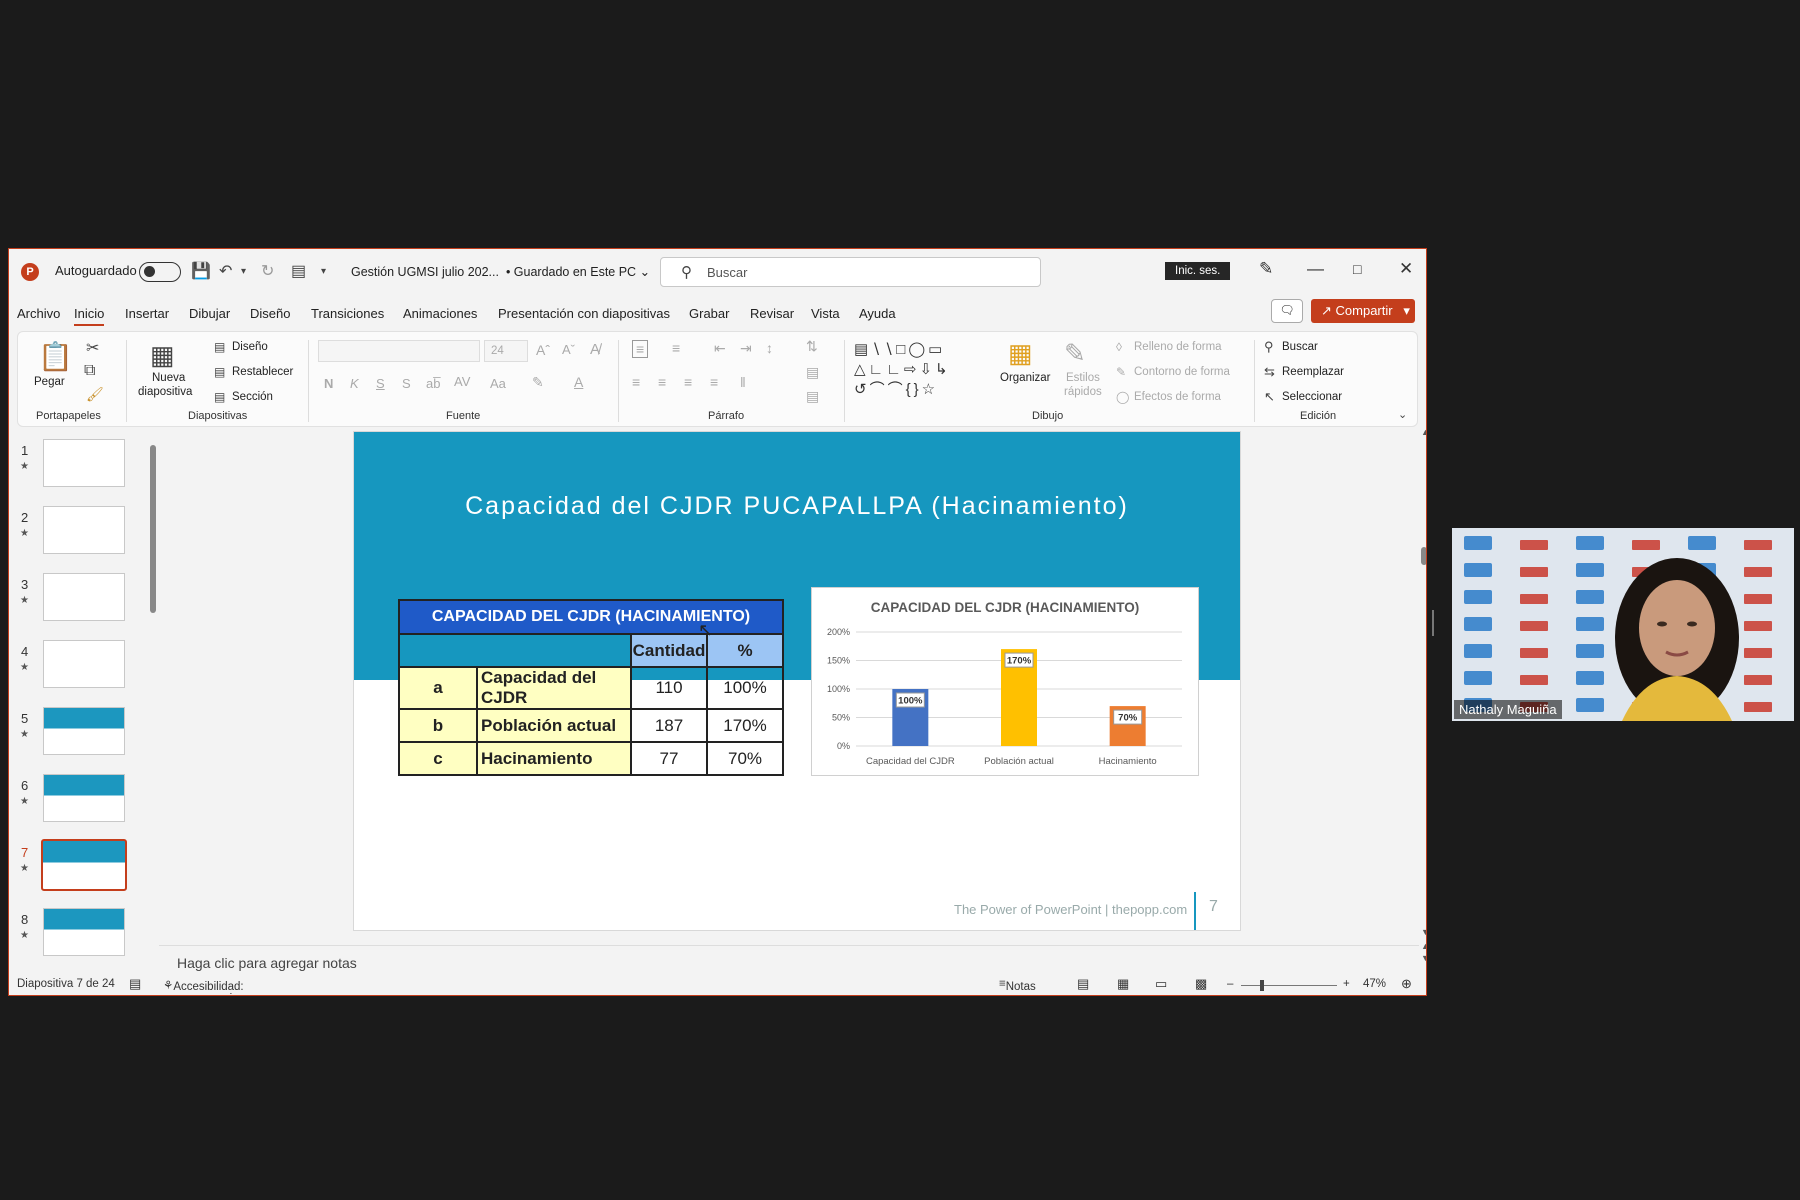  Describe the element at coordinates (812, 346) in the screenshot. I see `text-direction-icon: ⇅` at that location.